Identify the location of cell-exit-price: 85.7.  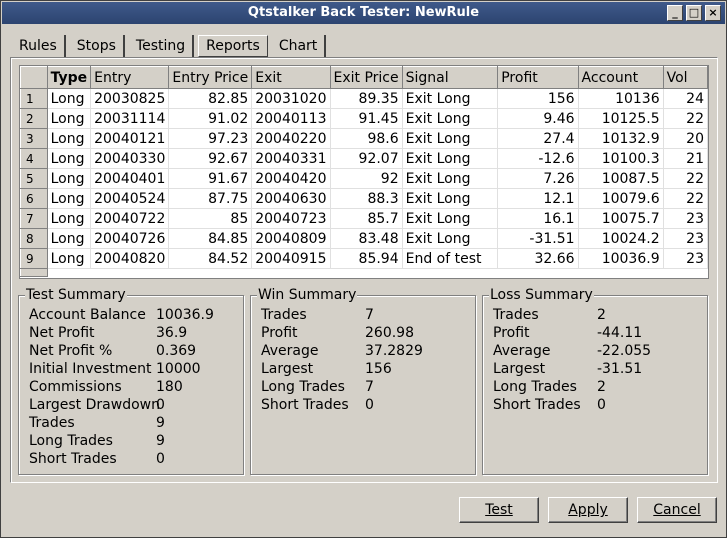
(366, 218).